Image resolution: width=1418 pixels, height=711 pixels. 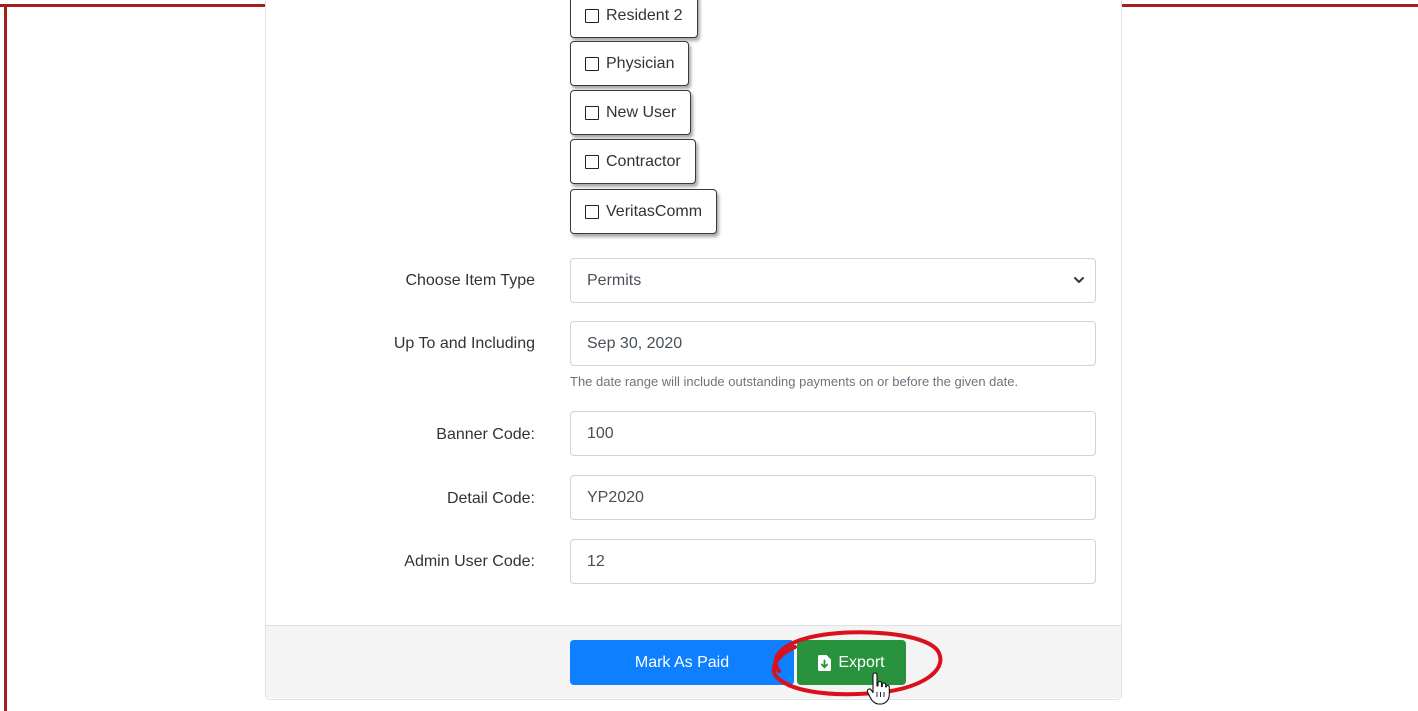 What do you see at coordinates (833, 561) in the screenshot?
I see `admin-user-code-input: 12` at bounding box center [833, 561].